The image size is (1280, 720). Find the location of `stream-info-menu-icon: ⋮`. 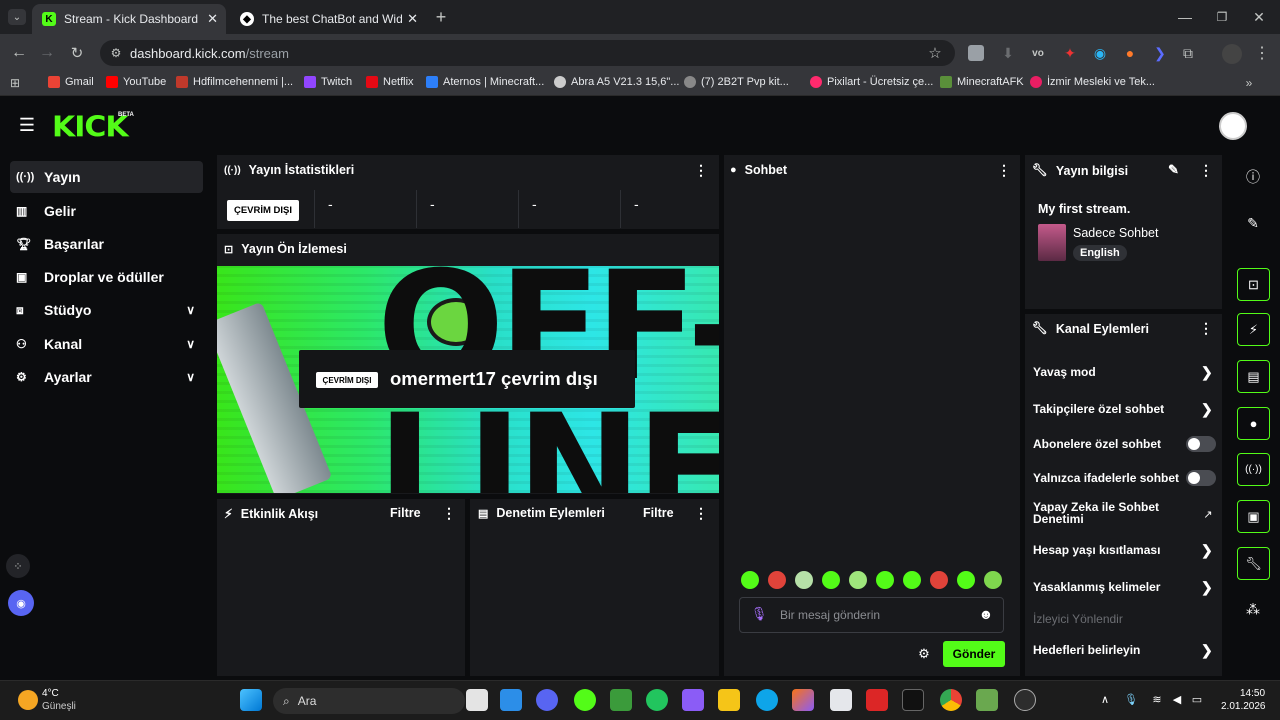

stream-info-menu-icon: ⋮ is located at coordinates (1206, 170).